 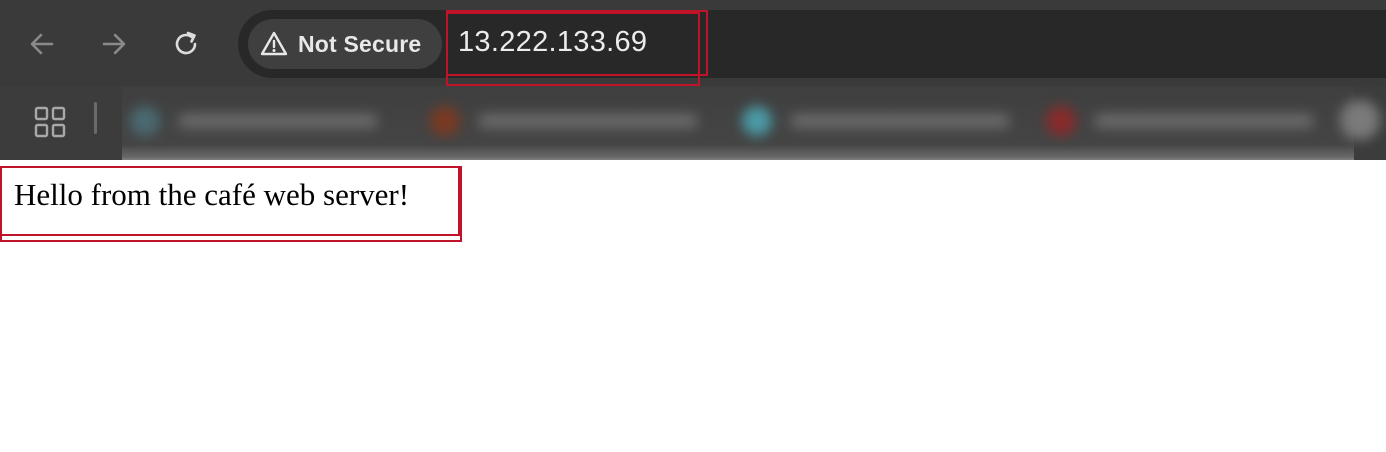 I want to click on page-body-text: Hello from the café web server!, so click(x=212, y=194).